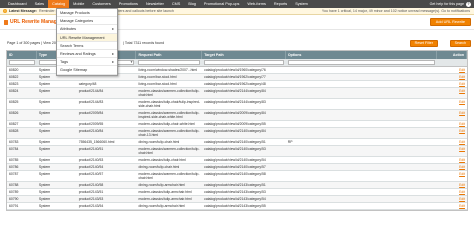  I want to click on nav-item-newsletter: Newsletter, so click(155, 4).